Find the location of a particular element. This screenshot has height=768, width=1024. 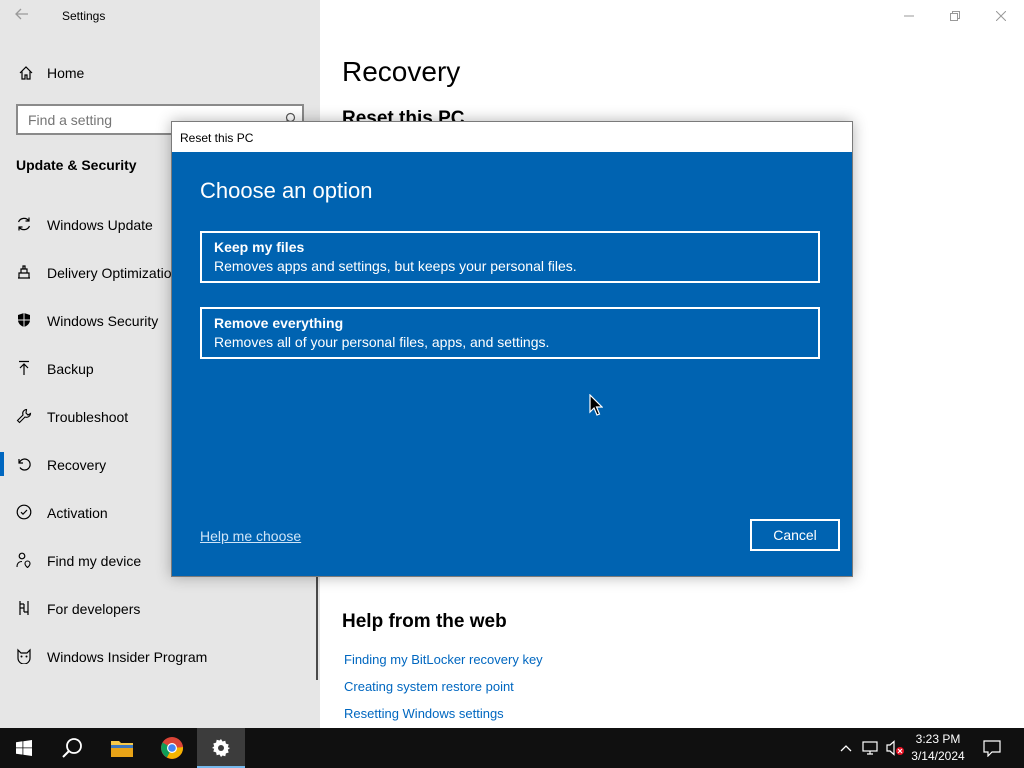

recovery-icon is located at coordinates (24, 464).